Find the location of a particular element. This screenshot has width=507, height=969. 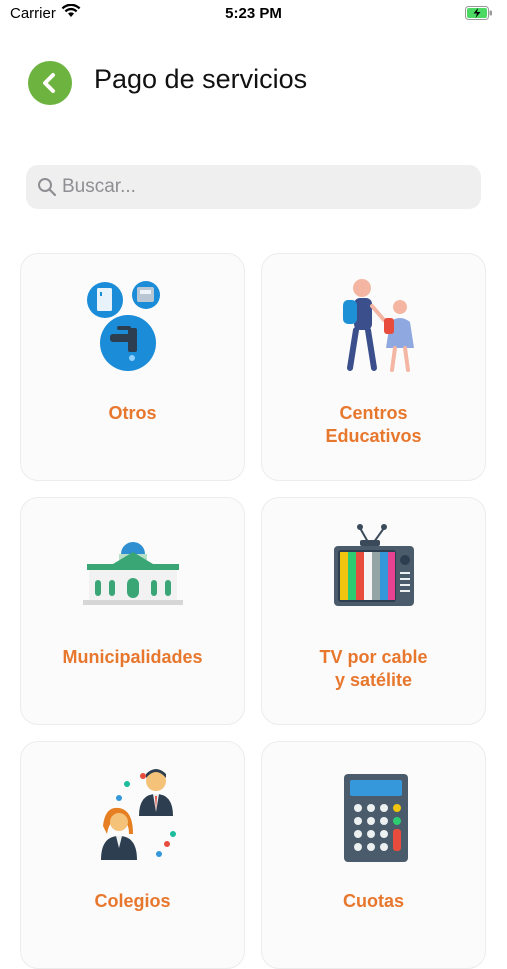

category-card-otros: Otros is located at coordinates (132, 367).